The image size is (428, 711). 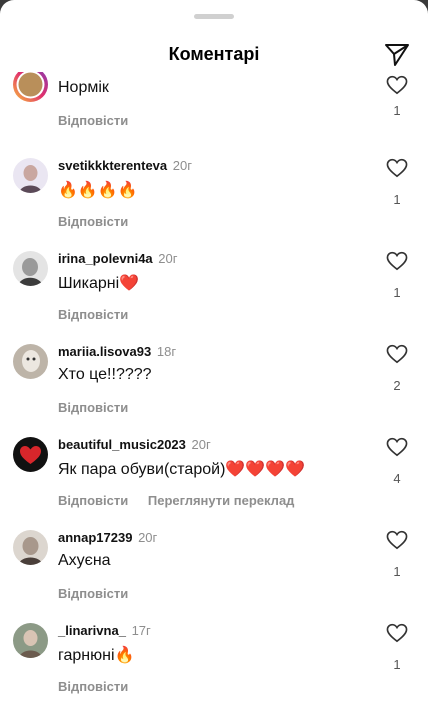 I want to click on comment-meta: irina_polevni4a 20г, so click(x=117, y=258).